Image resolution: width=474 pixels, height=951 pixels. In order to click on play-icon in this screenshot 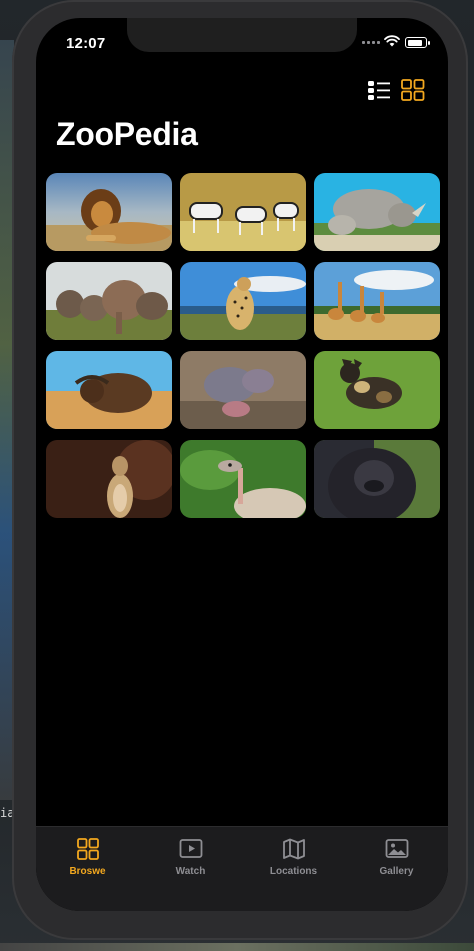, I will do `click(190, 848)`.